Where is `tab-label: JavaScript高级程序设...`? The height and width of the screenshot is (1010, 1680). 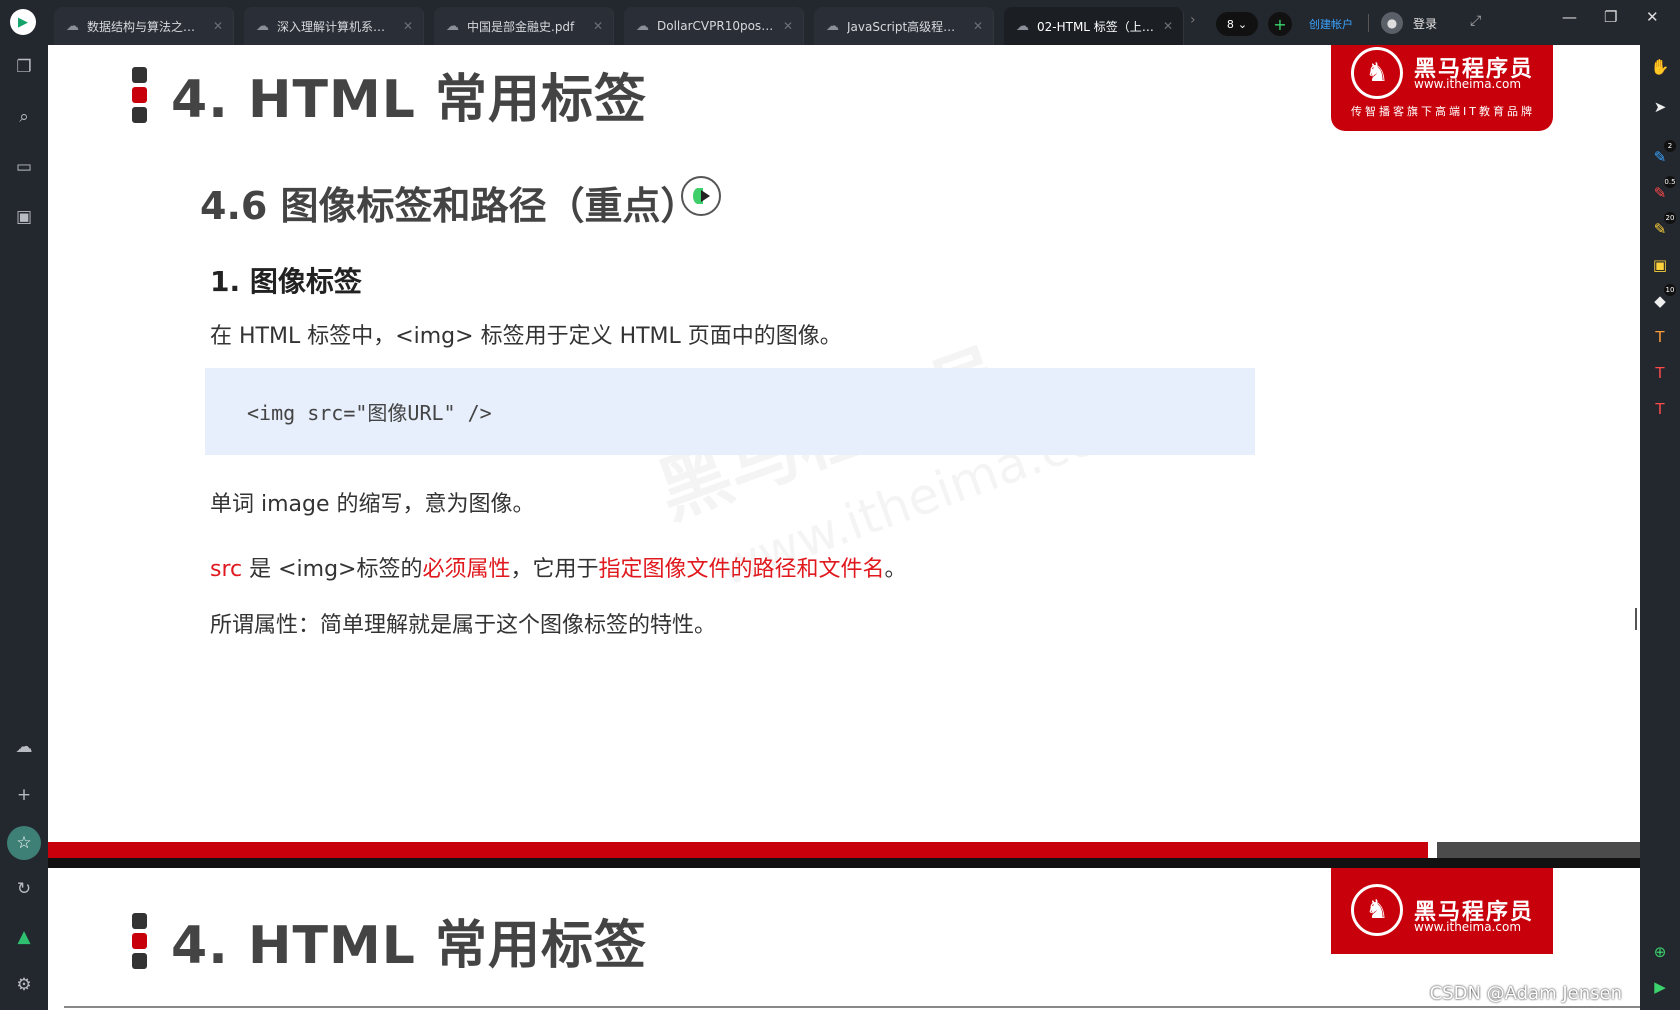
tab-label: JavaScript高级程序设... is located at coordinates (906, 26).